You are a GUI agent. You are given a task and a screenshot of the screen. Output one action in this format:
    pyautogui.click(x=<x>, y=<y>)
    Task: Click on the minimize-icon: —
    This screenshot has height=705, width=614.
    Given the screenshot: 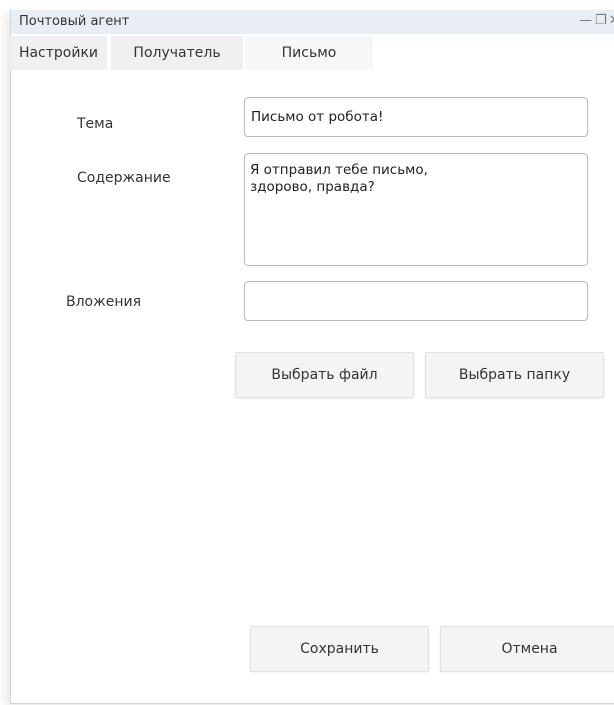 What is the action you would take?
    pyautogui.click(x=585, y=20)
    